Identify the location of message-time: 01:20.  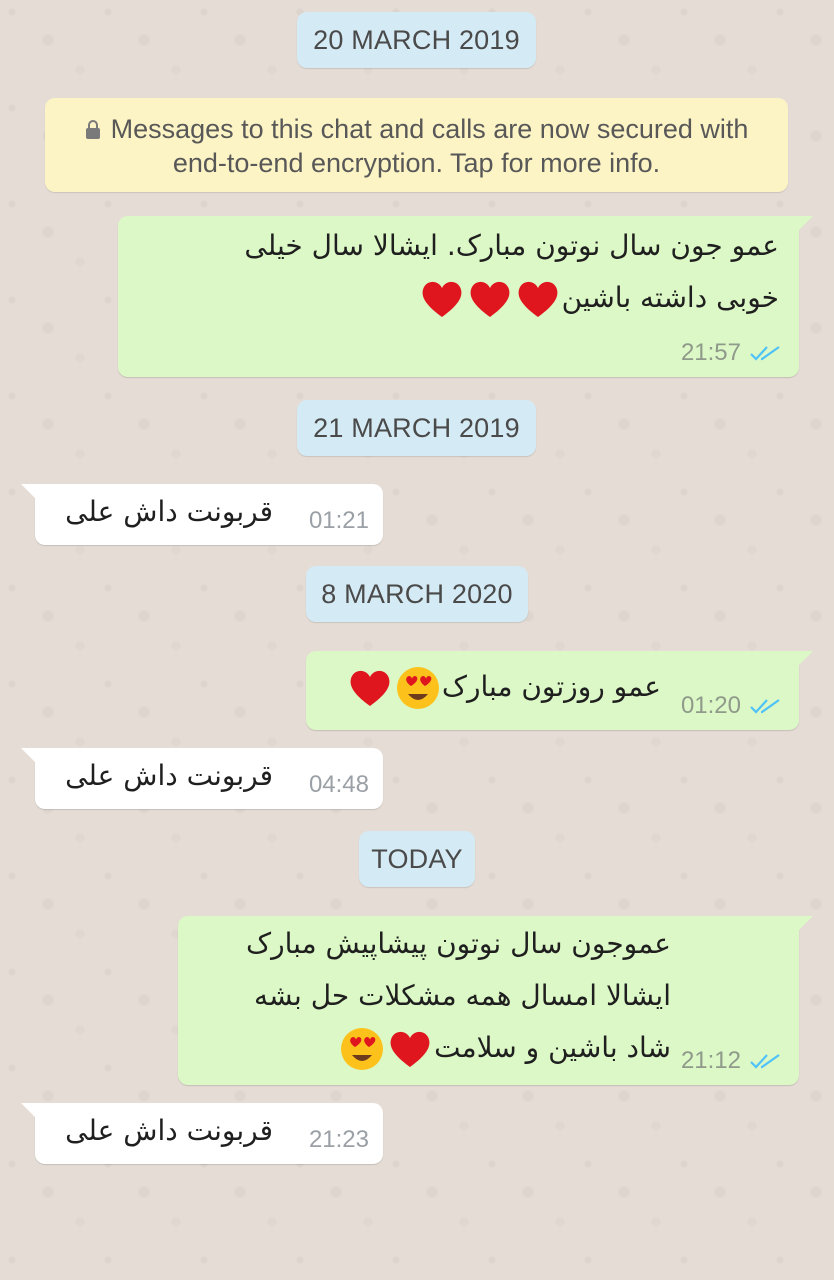
(710, 705).